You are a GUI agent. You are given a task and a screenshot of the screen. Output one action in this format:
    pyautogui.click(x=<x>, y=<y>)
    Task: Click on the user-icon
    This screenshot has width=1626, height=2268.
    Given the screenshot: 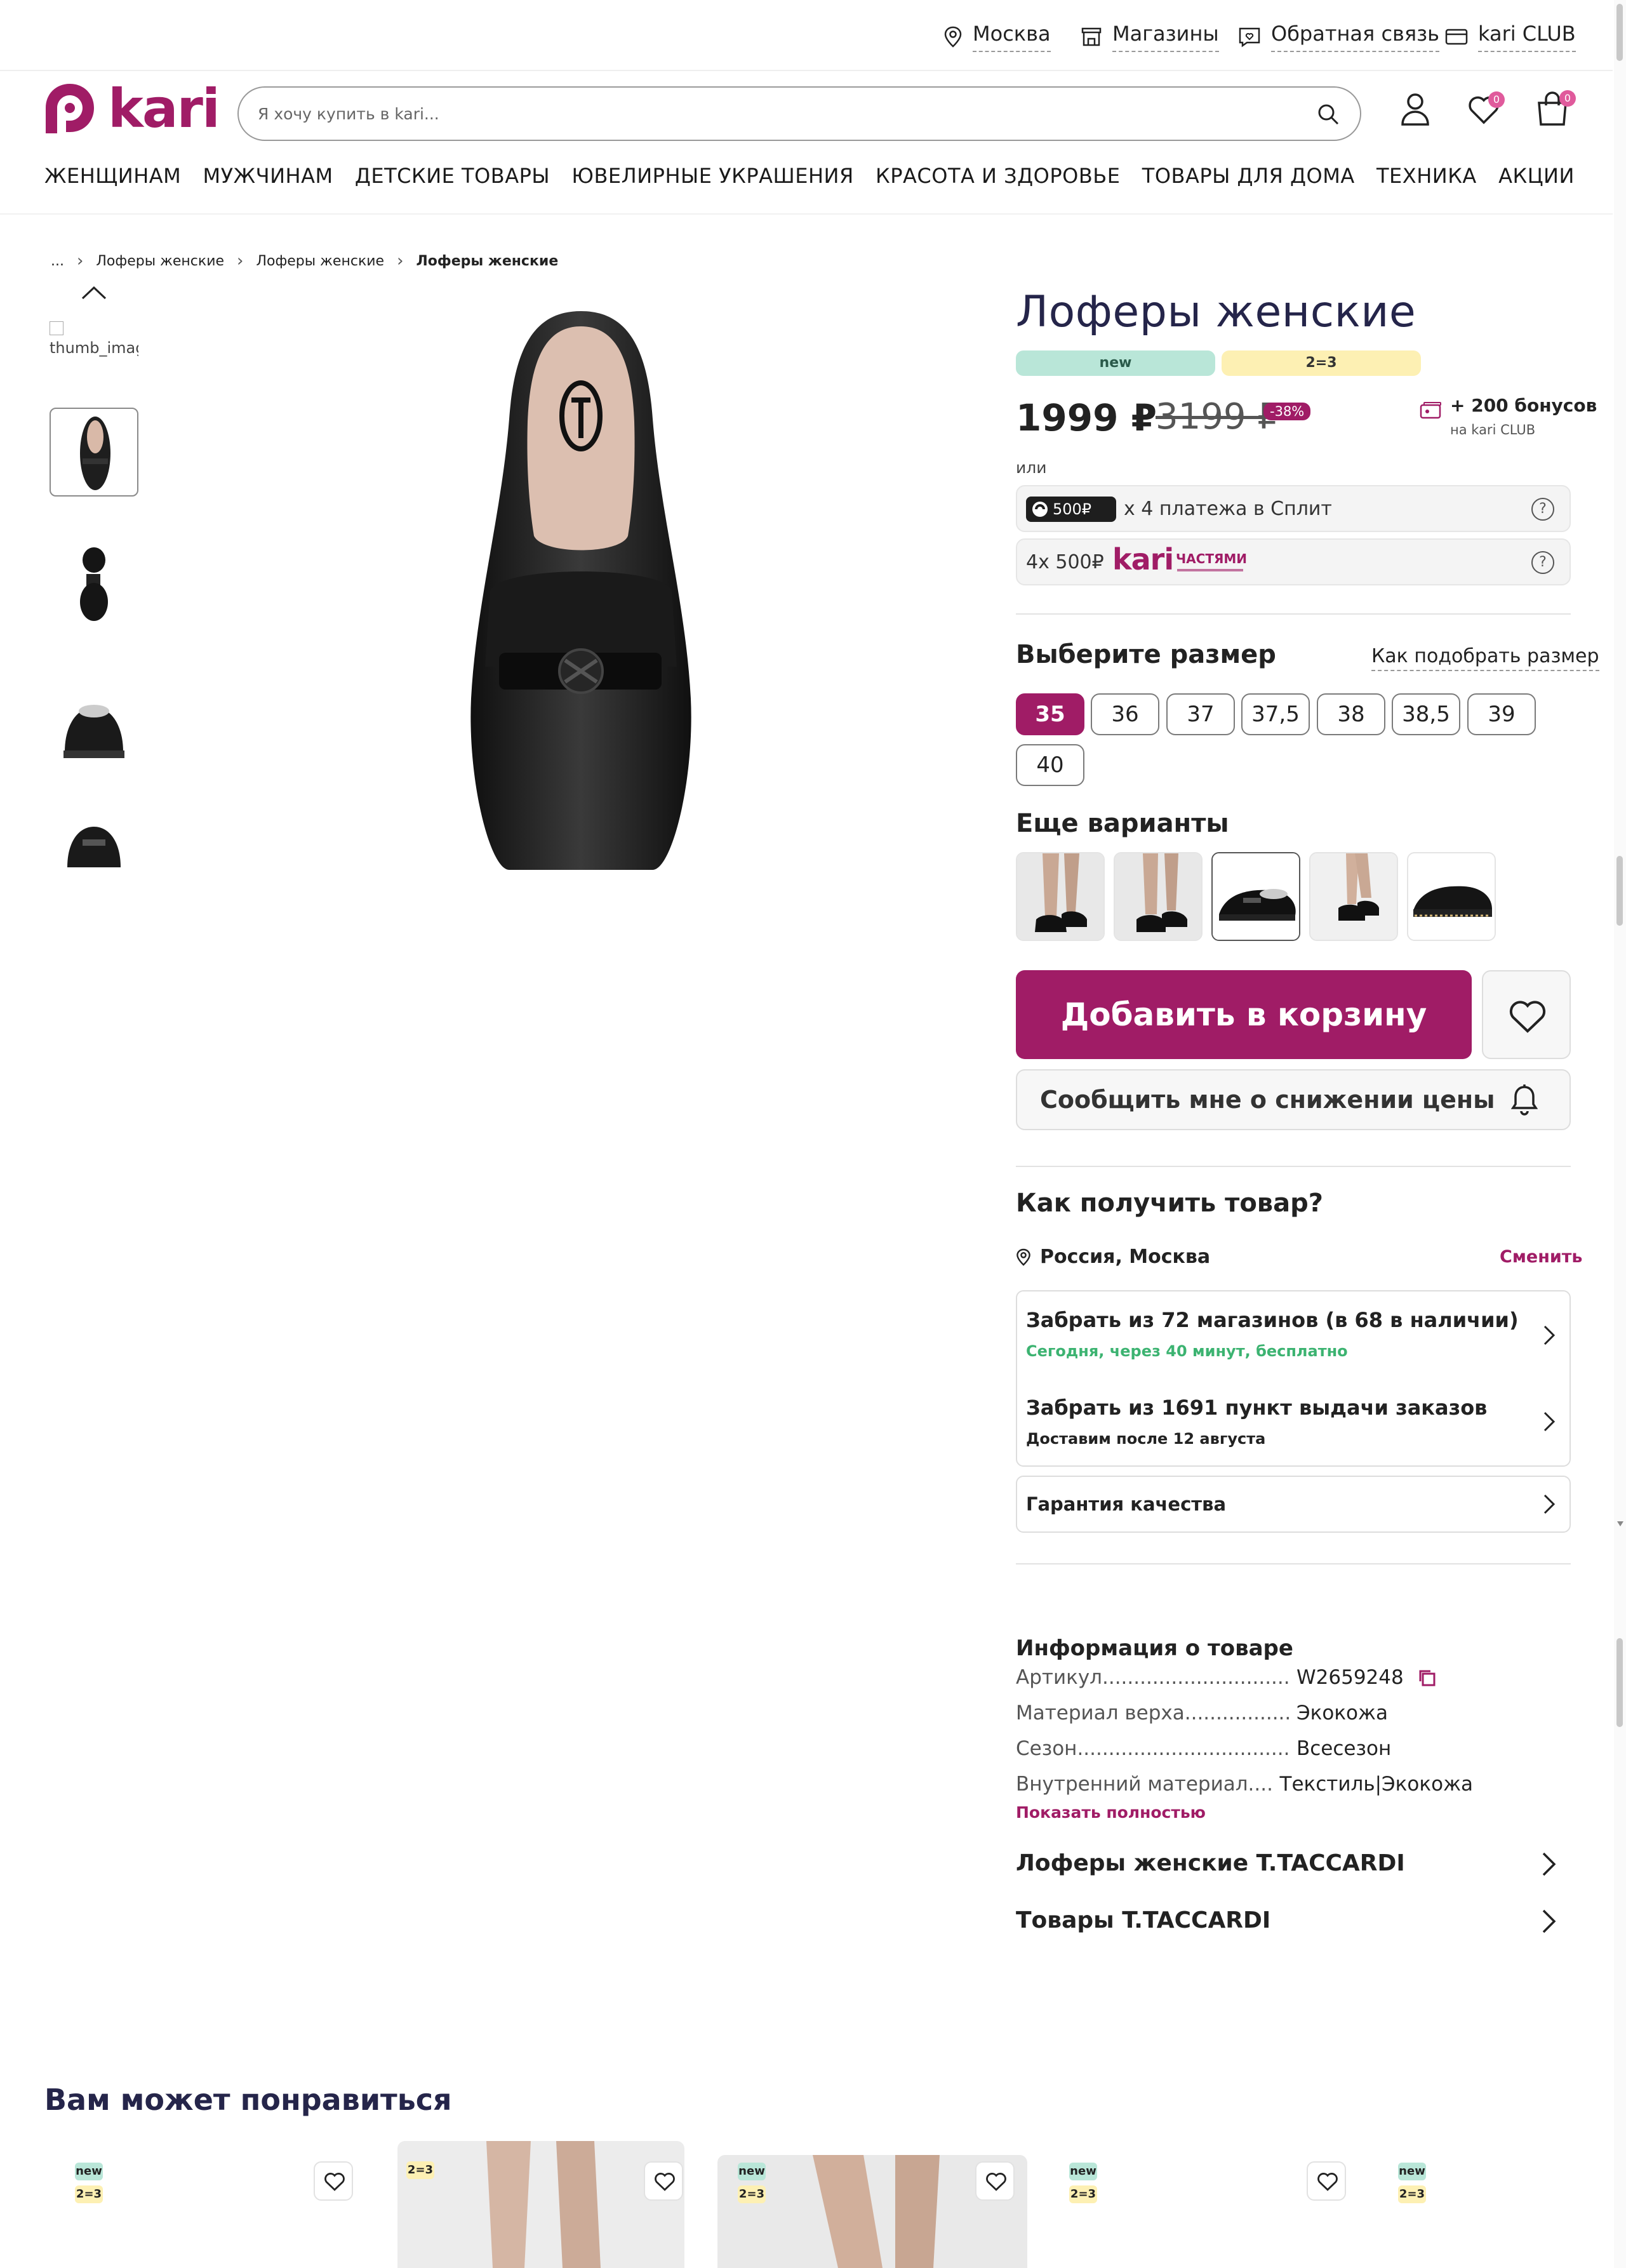 What is the action you would take?
    pyautogui.click(x=1415, y=110)
    